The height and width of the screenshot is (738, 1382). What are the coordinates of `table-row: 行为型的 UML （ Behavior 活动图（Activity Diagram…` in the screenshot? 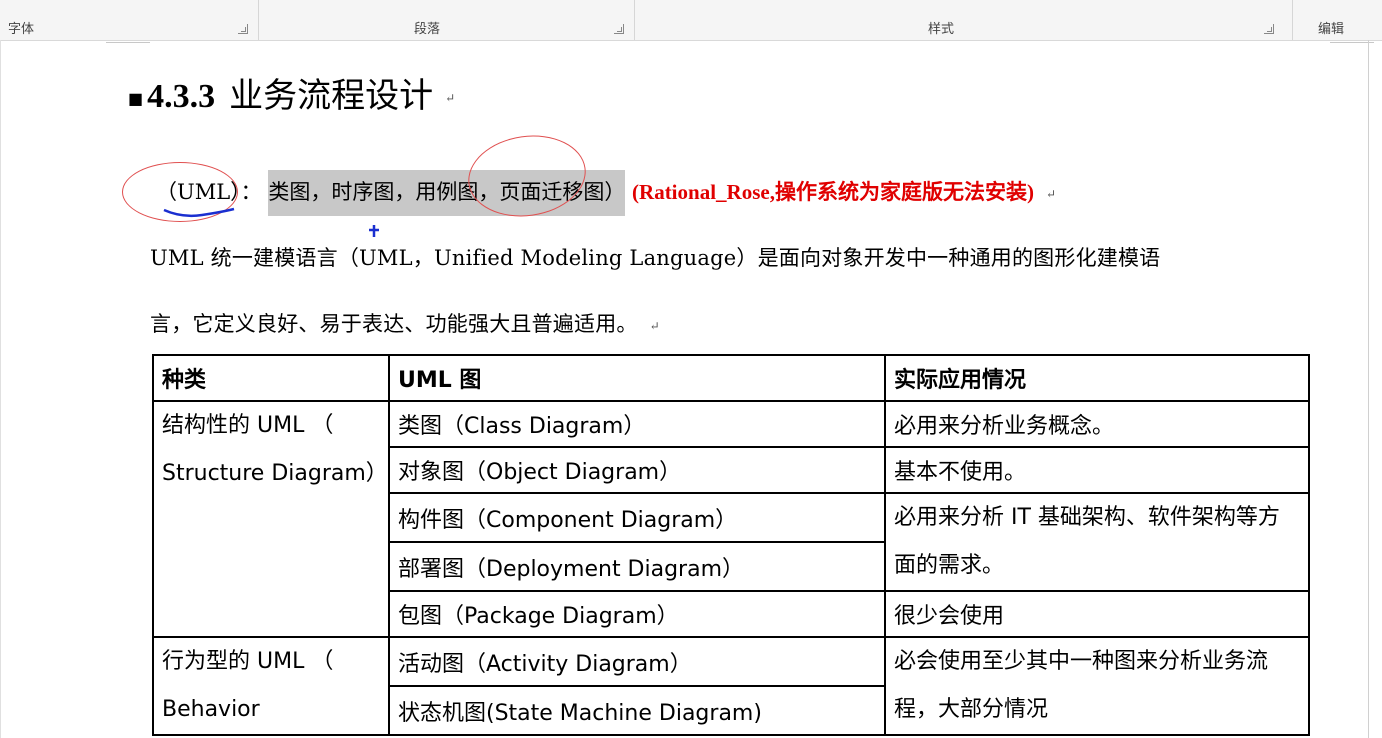 It's located at (731, 686).